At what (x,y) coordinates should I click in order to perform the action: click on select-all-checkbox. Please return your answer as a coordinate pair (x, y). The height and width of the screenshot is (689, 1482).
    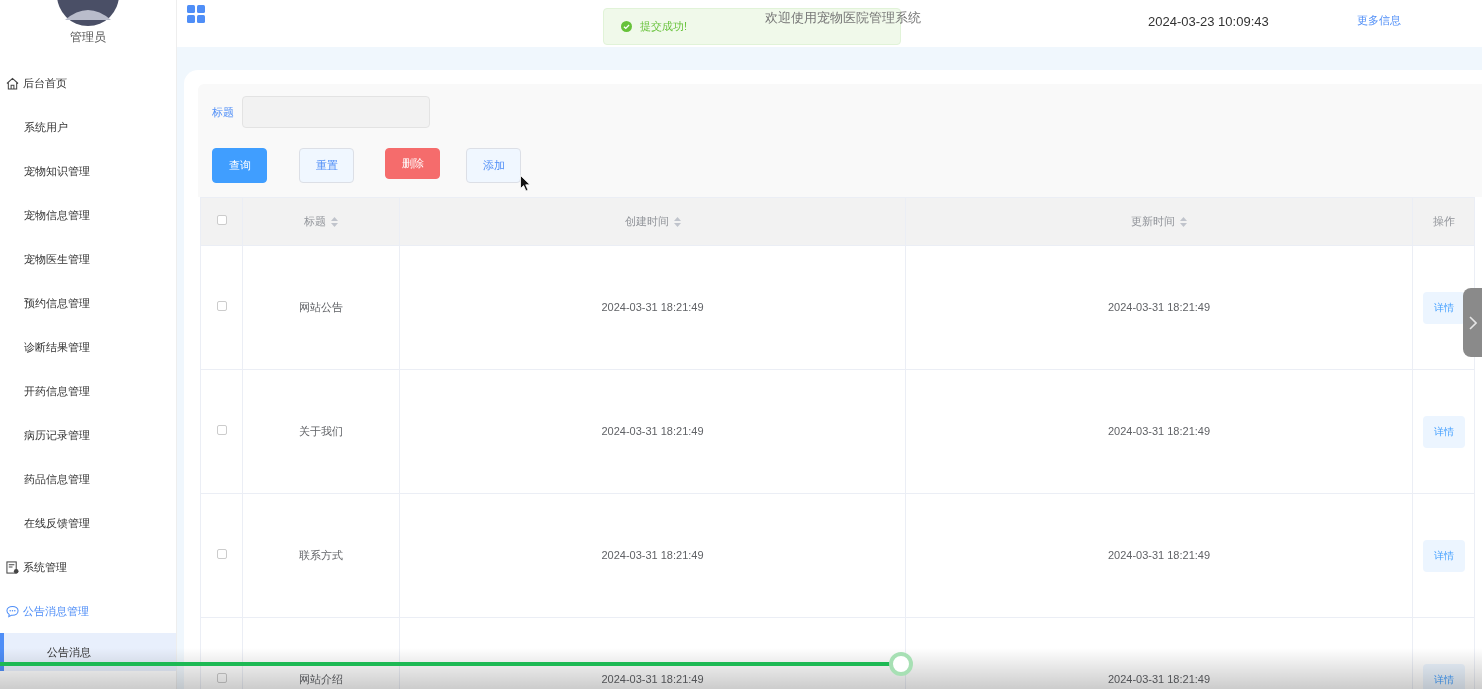
    Looking at the image, I should click on (221, 220).